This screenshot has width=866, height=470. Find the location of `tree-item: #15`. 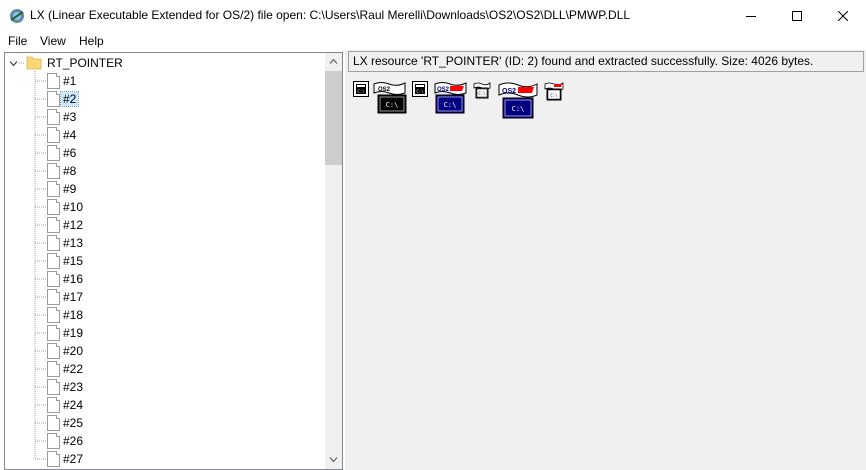

tree-item: #15 is located at coordinates (165, 261).